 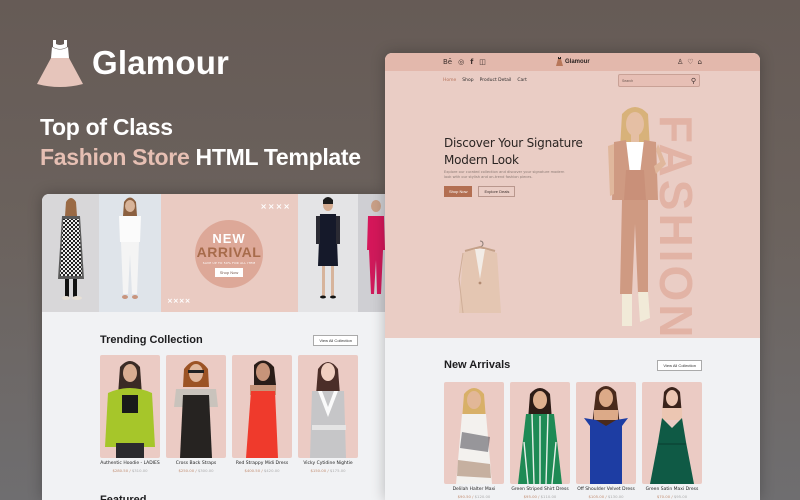 I want to click on product-card: Red Strappy Midi Dress $400.50 / $420.00, so click(x=262, y=414).